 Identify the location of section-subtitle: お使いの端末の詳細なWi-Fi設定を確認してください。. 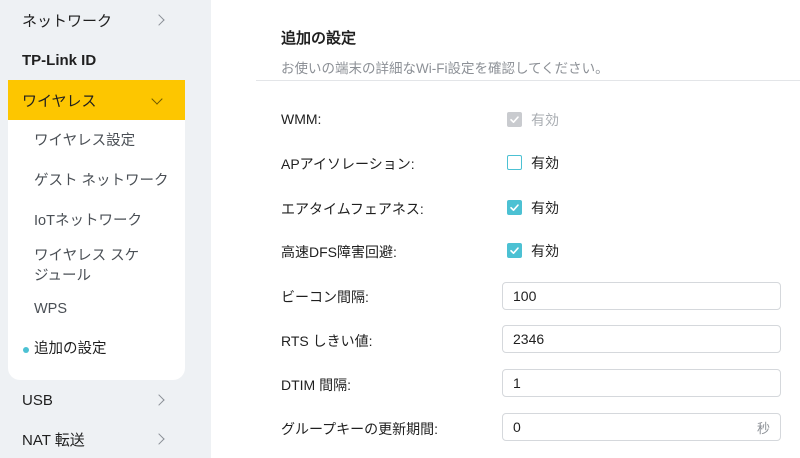
(445, 68).